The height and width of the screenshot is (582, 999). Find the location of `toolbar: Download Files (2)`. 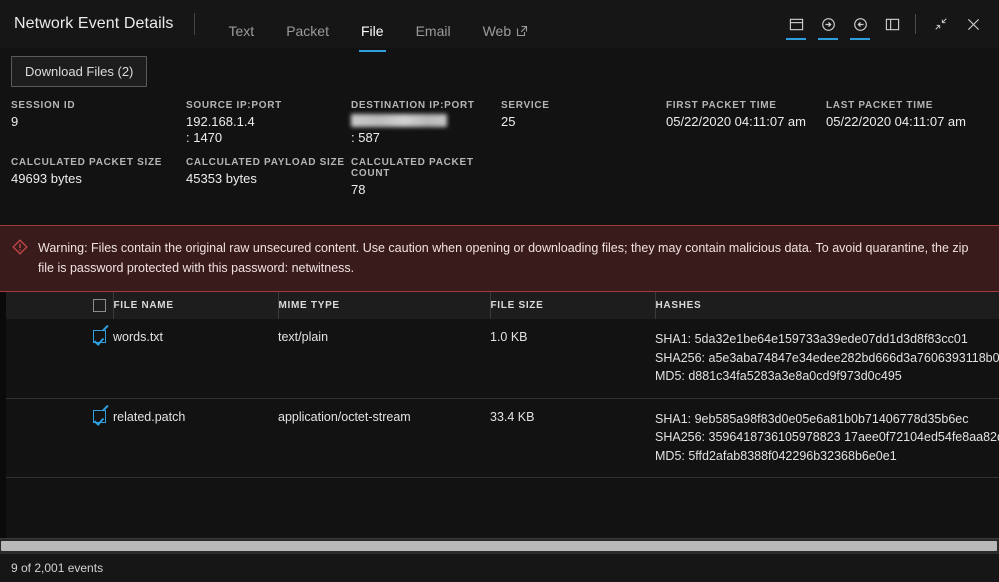

toolbar: Download Files (2) is located at coordinates (499, 71).